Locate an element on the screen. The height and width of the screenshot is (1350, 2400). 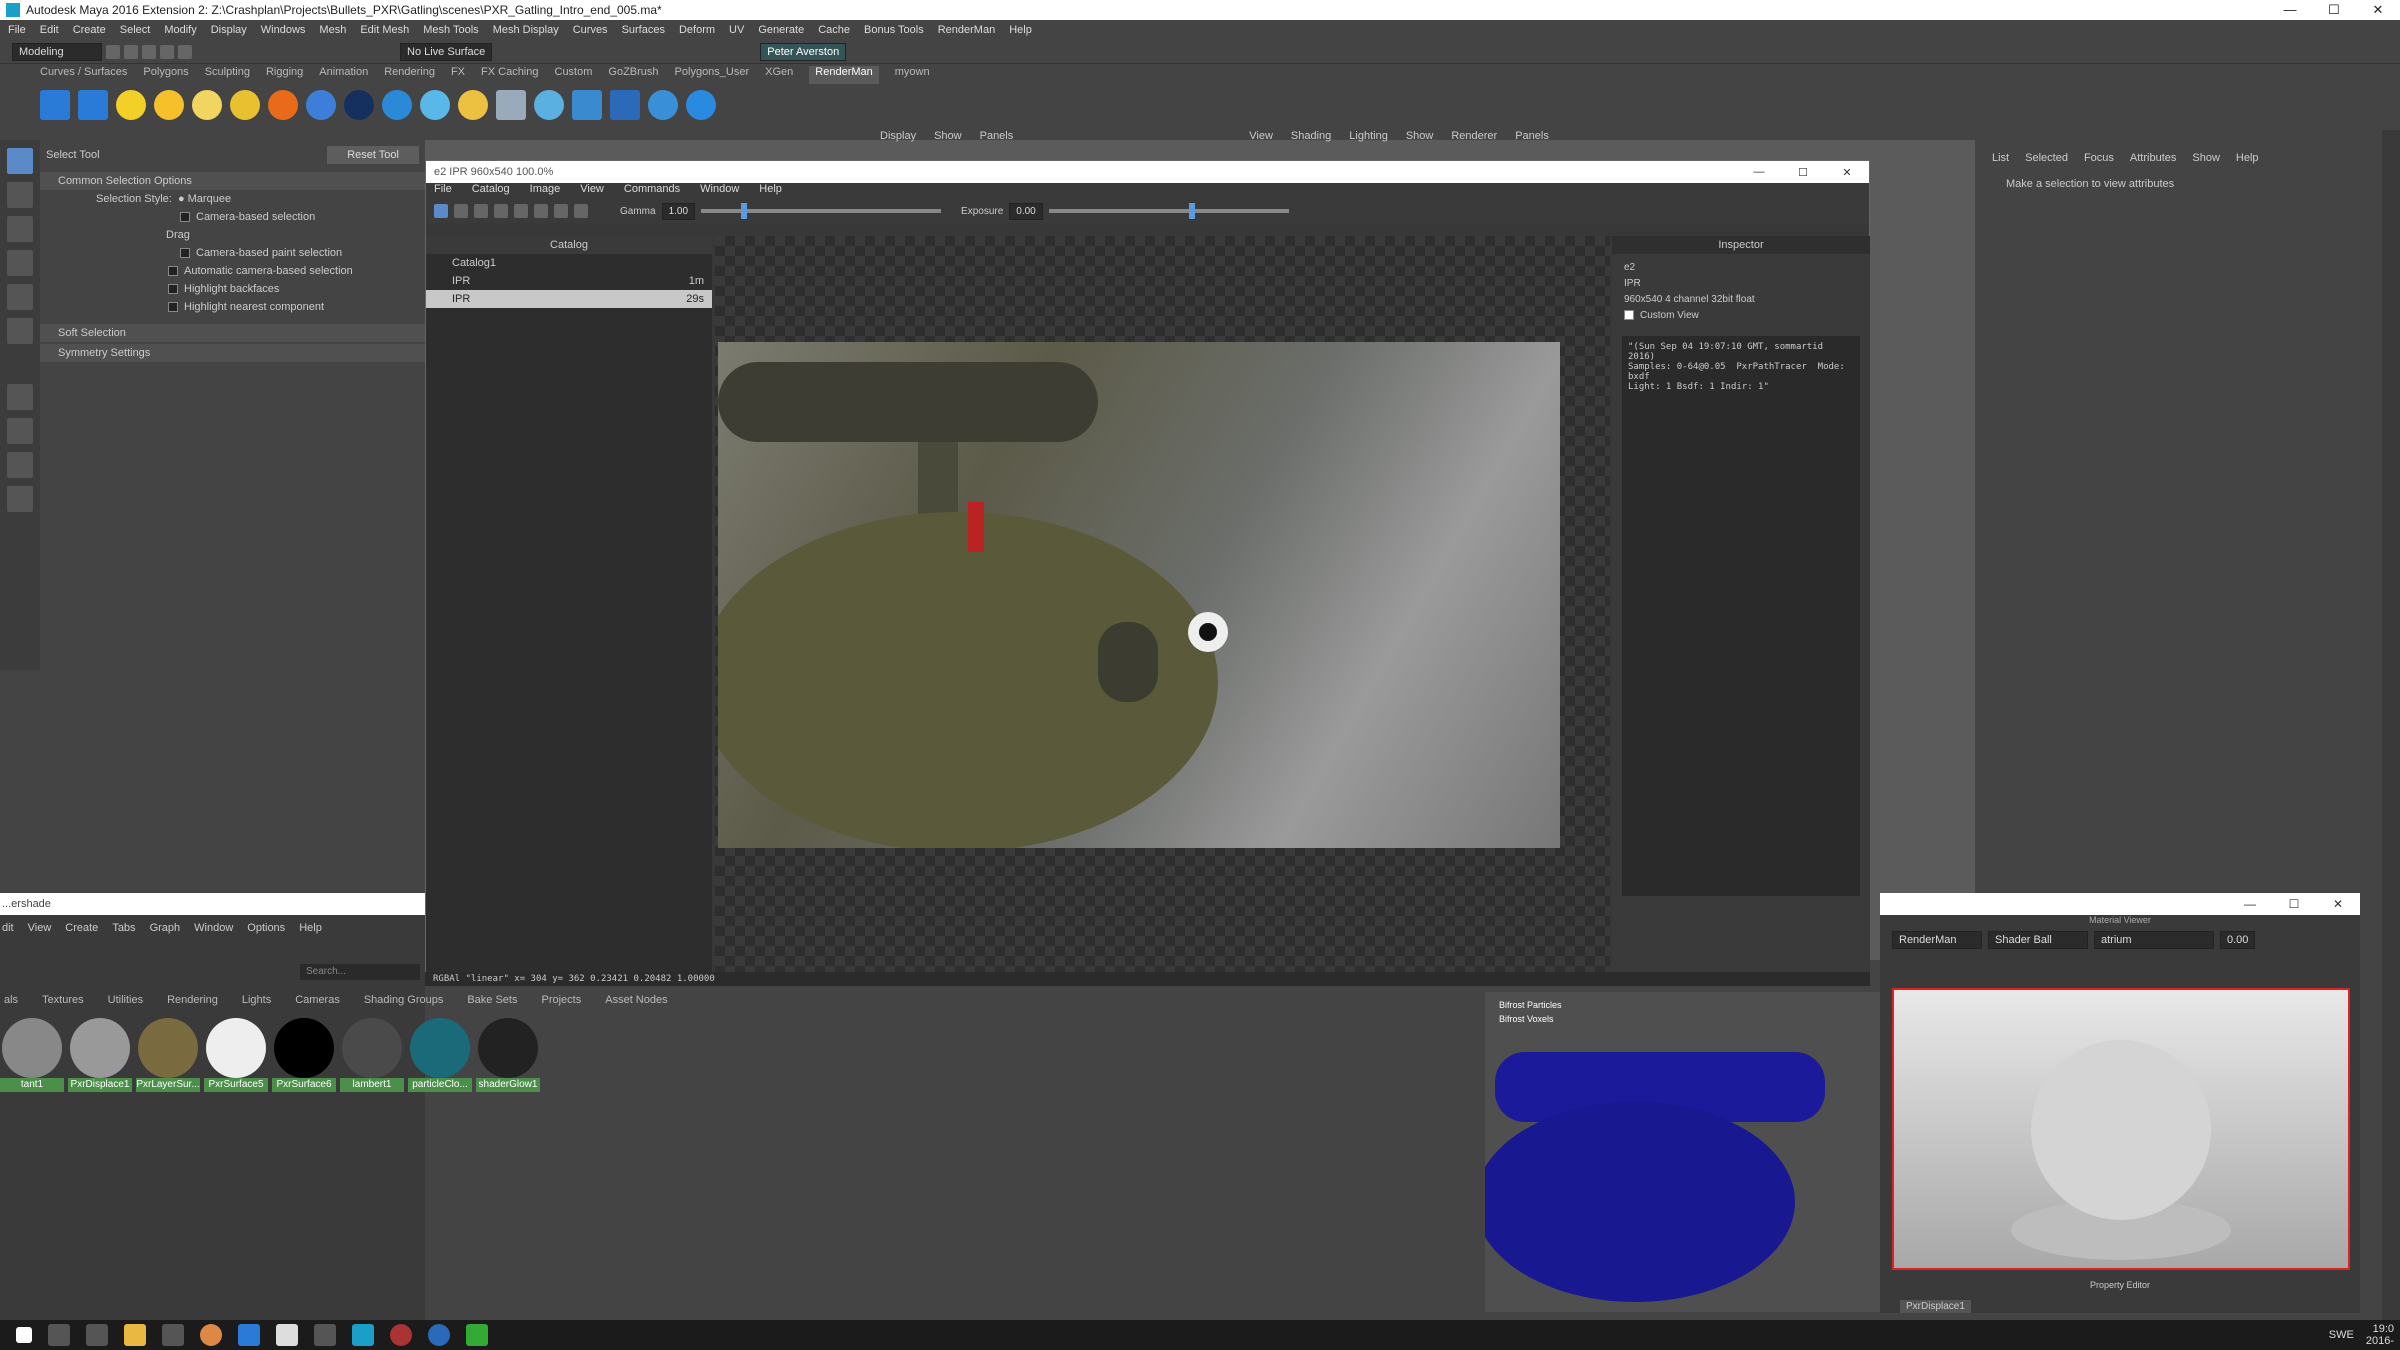
menu-item: Modify is located at coordinates (180, 30).